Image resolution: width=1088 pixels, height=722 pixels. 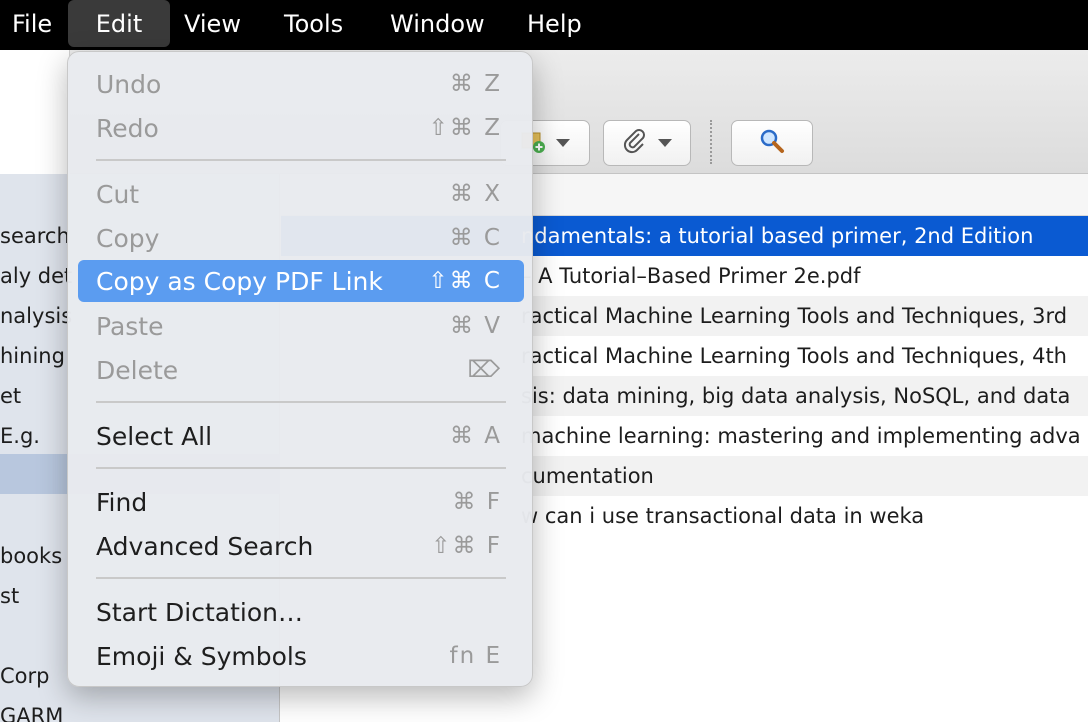 I want to click on menu-item-undo: Undo ⌘ Z, so click(x=301, y=84).